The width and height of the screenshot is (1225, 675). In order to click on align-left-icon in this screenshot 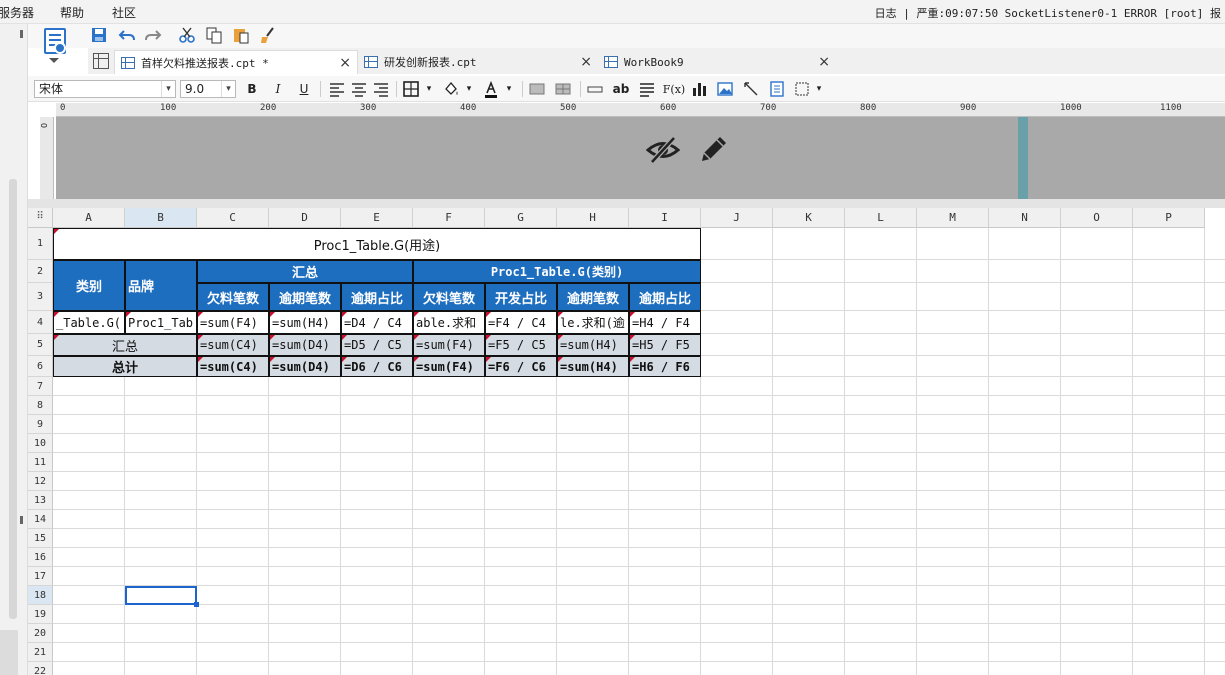, I will do `click(337, 89)`.